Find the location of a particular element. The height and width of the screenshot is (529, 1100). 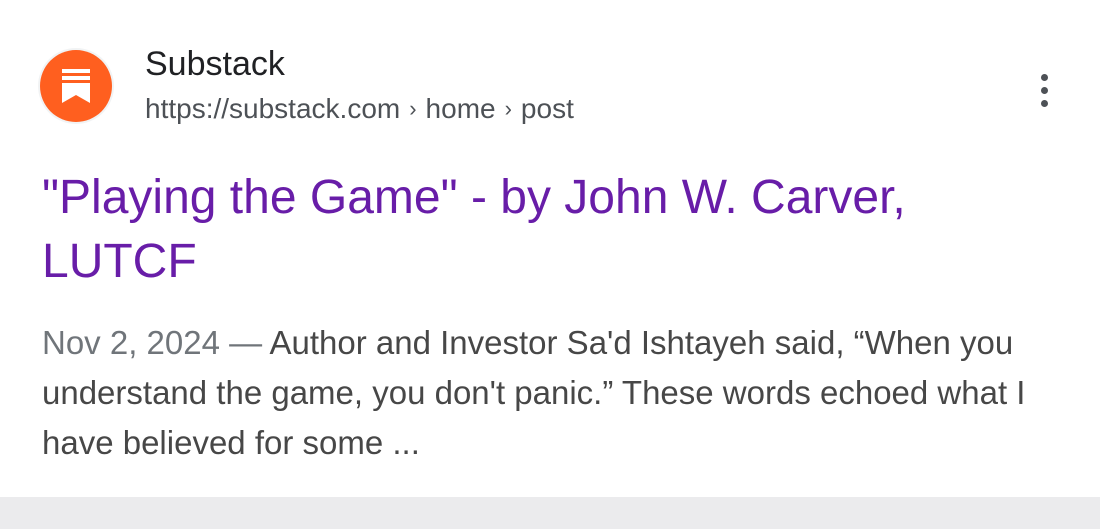

favicon-container is located at coordinates (76, 86).